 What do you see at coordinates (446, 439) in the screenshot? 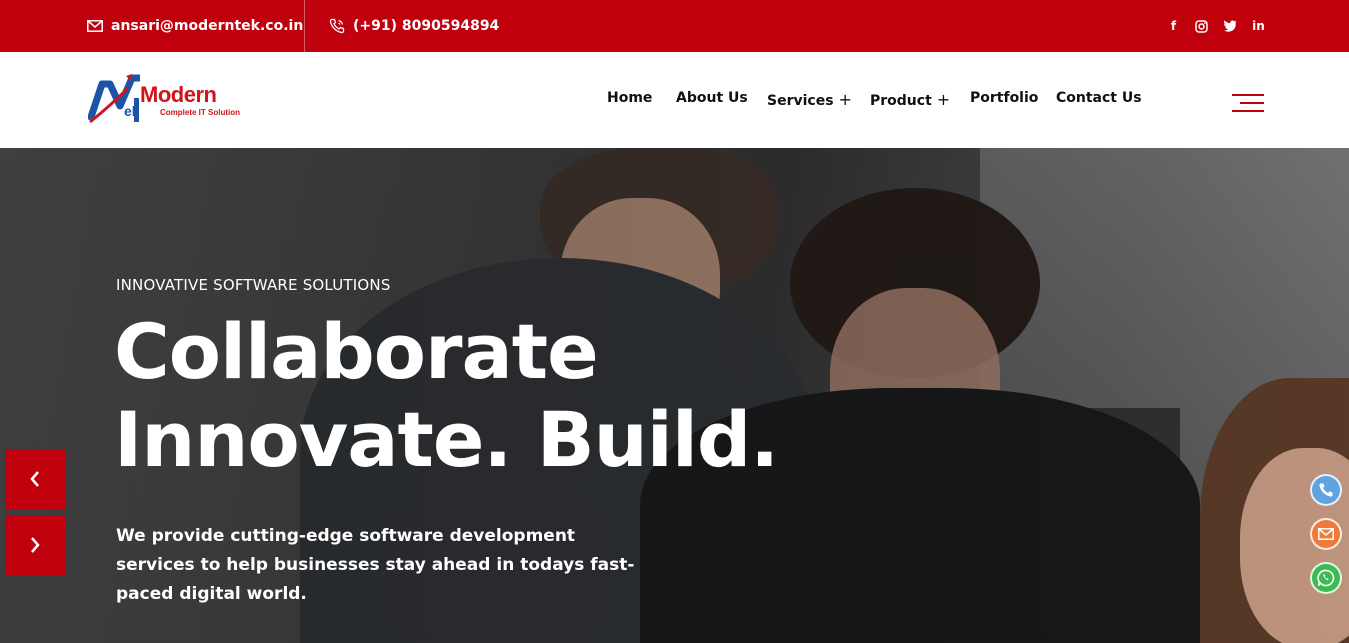
I see `headline-line-2: Innovate. Build.` at bounding box center [446, 439].